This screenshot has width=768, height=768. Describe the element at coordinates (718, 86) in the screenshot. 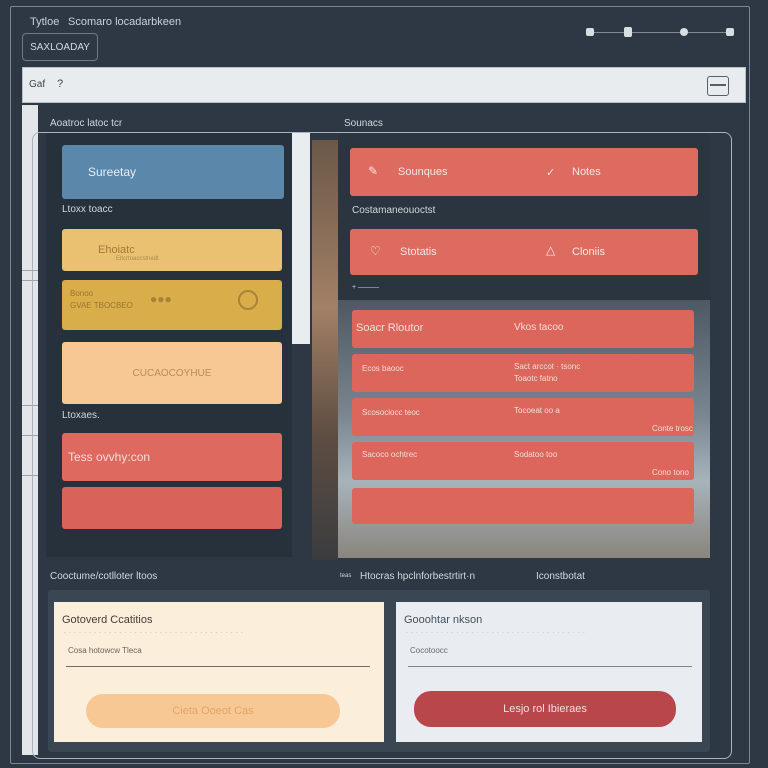

I see `window-icon` at that location.